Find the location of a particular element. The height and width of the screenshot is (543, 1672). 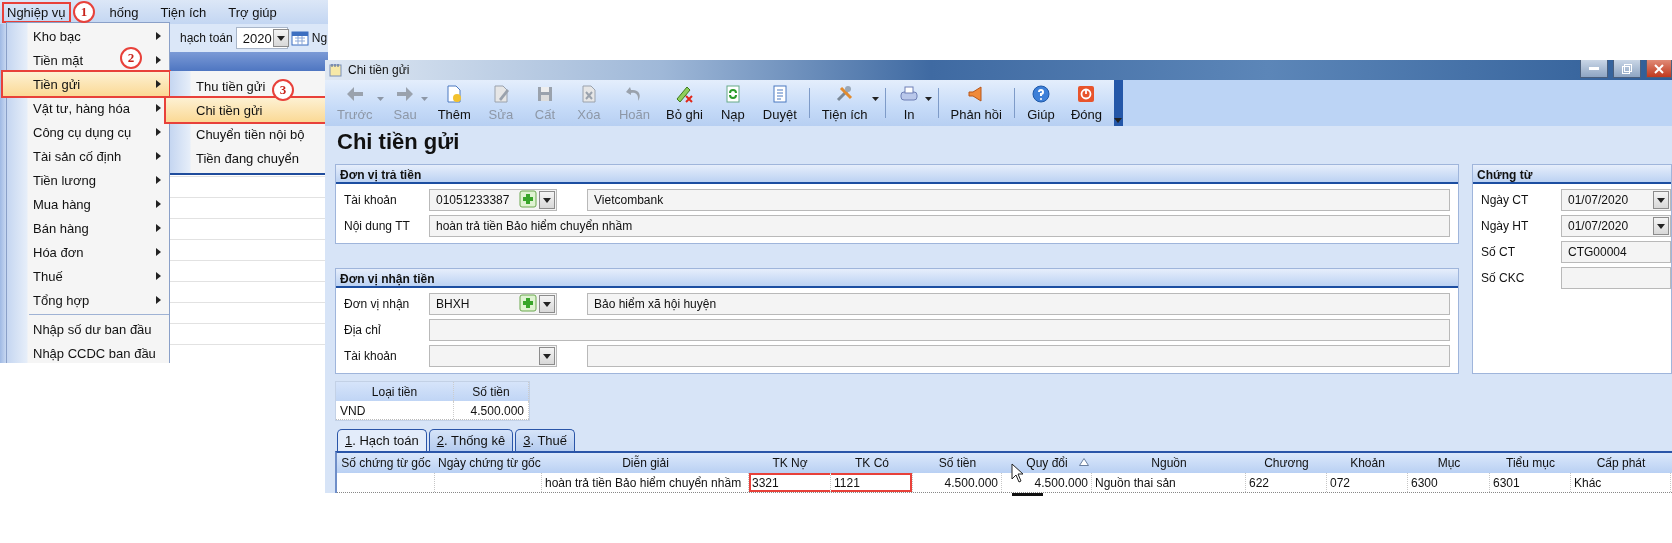

table-cell: VND is located at coordinates (395, 410).